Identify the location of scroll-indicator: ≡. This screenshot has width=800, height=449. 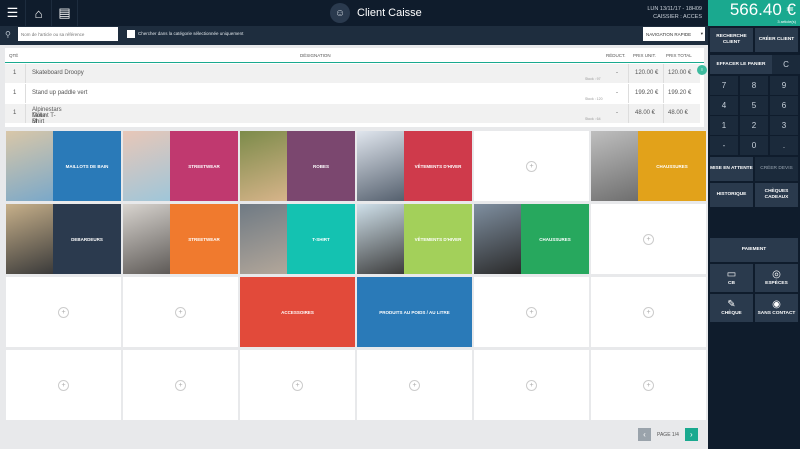
(702, 70).